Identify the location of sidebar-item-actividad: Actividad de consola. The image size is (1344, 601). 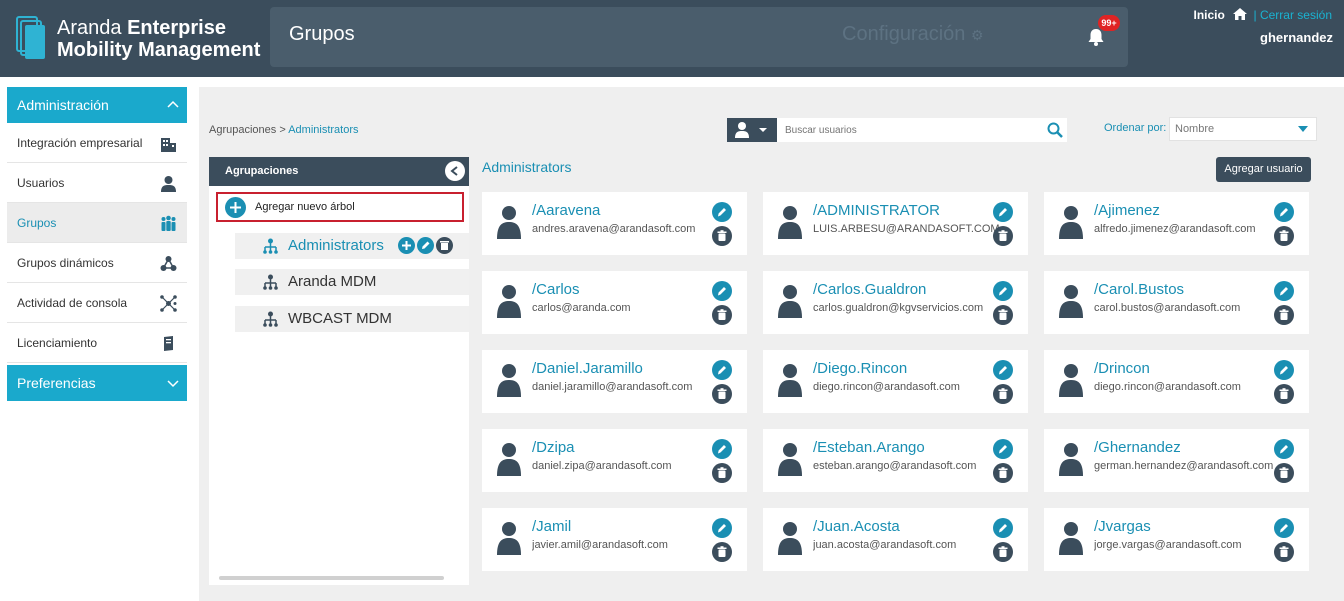
(97, 303).